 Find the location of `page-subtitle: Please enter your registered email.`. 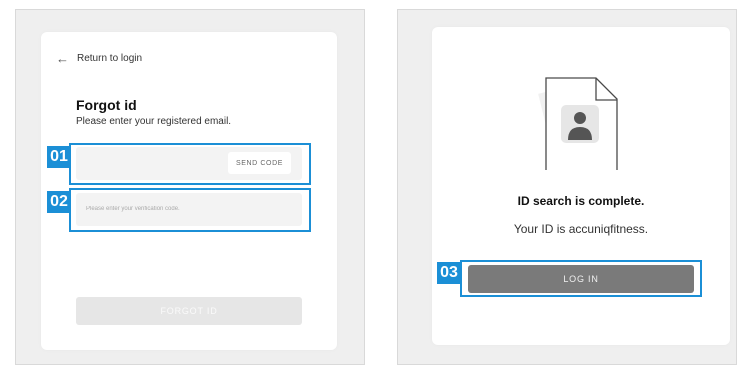

page-subtitle: Please enter your registered email. is located at coordinates (154, 121).